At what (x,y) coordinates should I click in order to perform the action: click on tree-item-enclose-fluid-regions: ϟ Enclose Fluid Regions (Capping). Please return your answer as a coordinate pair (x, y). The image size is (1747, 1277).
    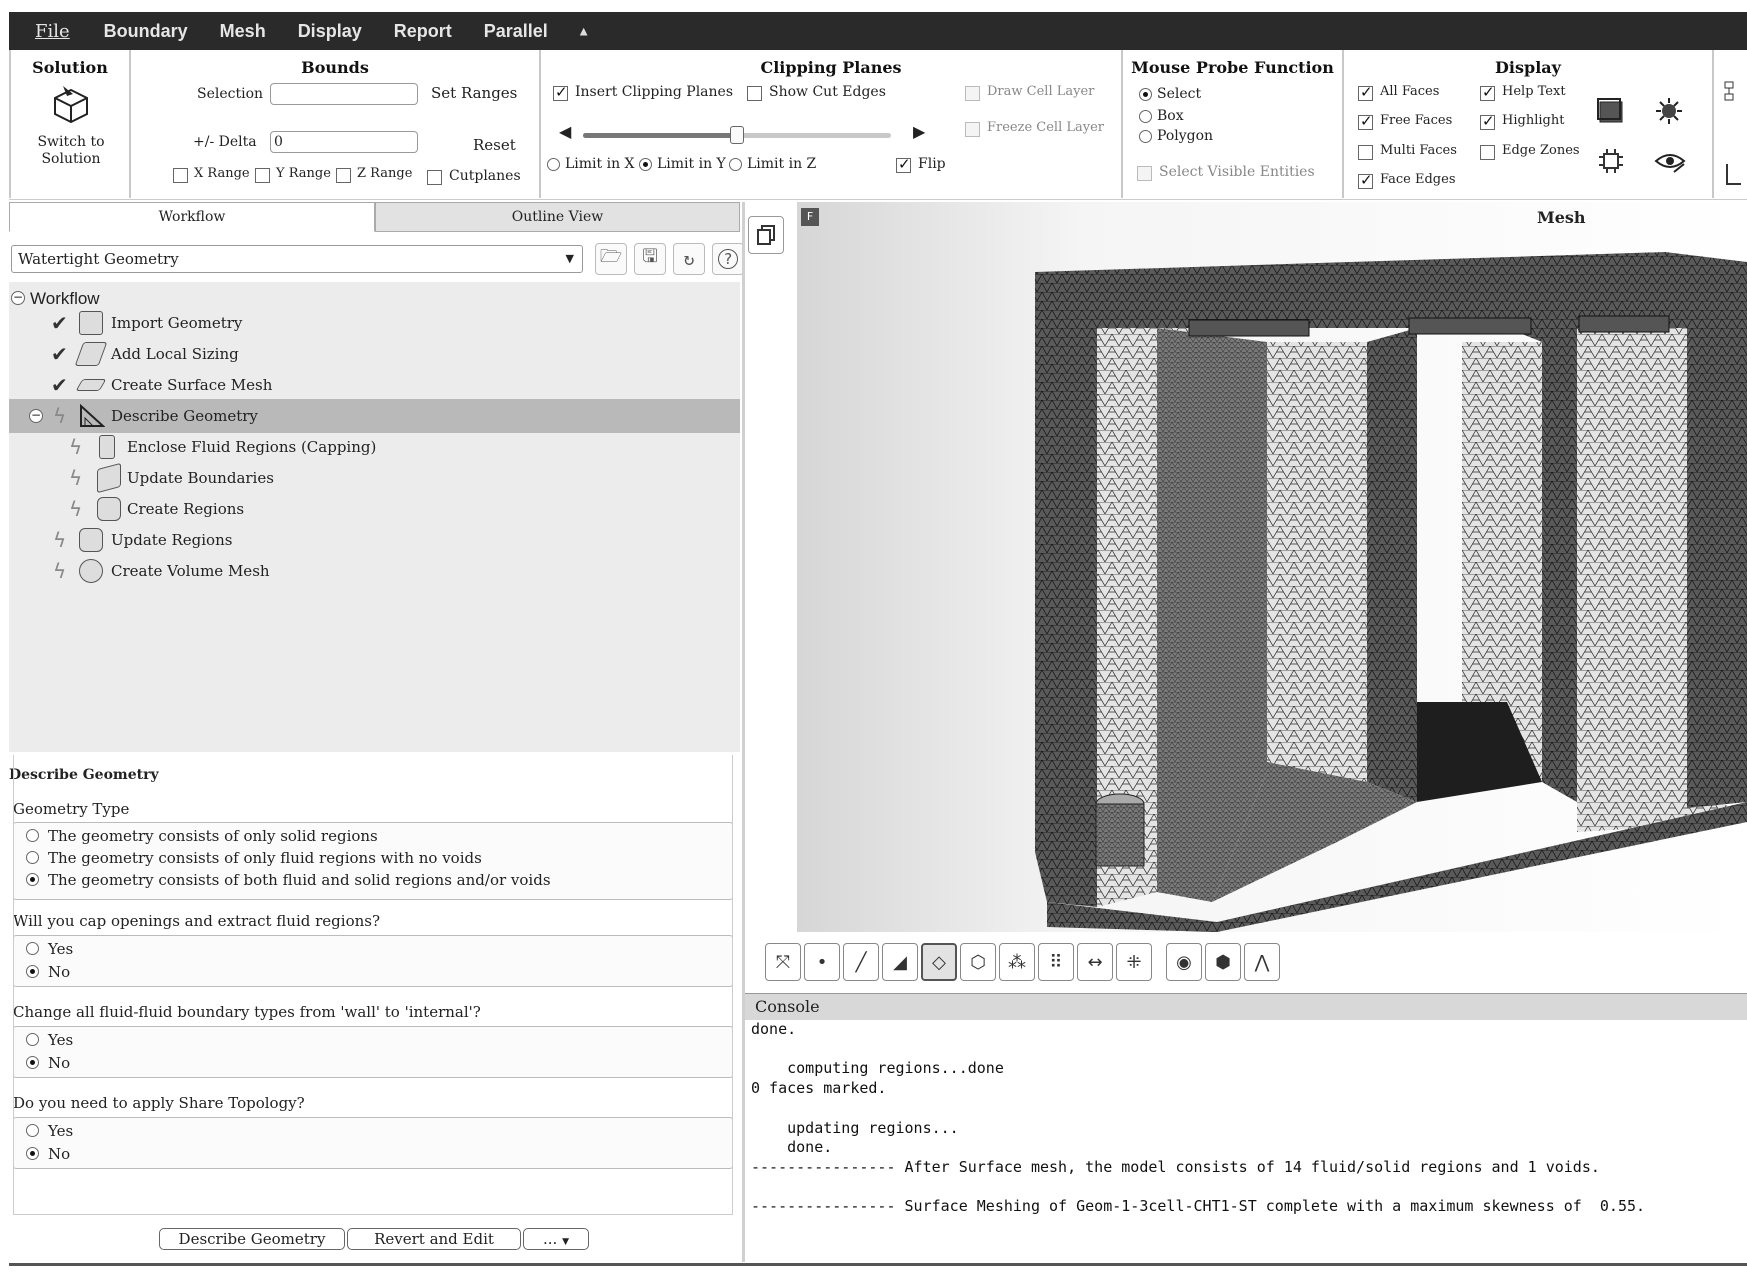
    Looking at the image, I should click on (374, 447).